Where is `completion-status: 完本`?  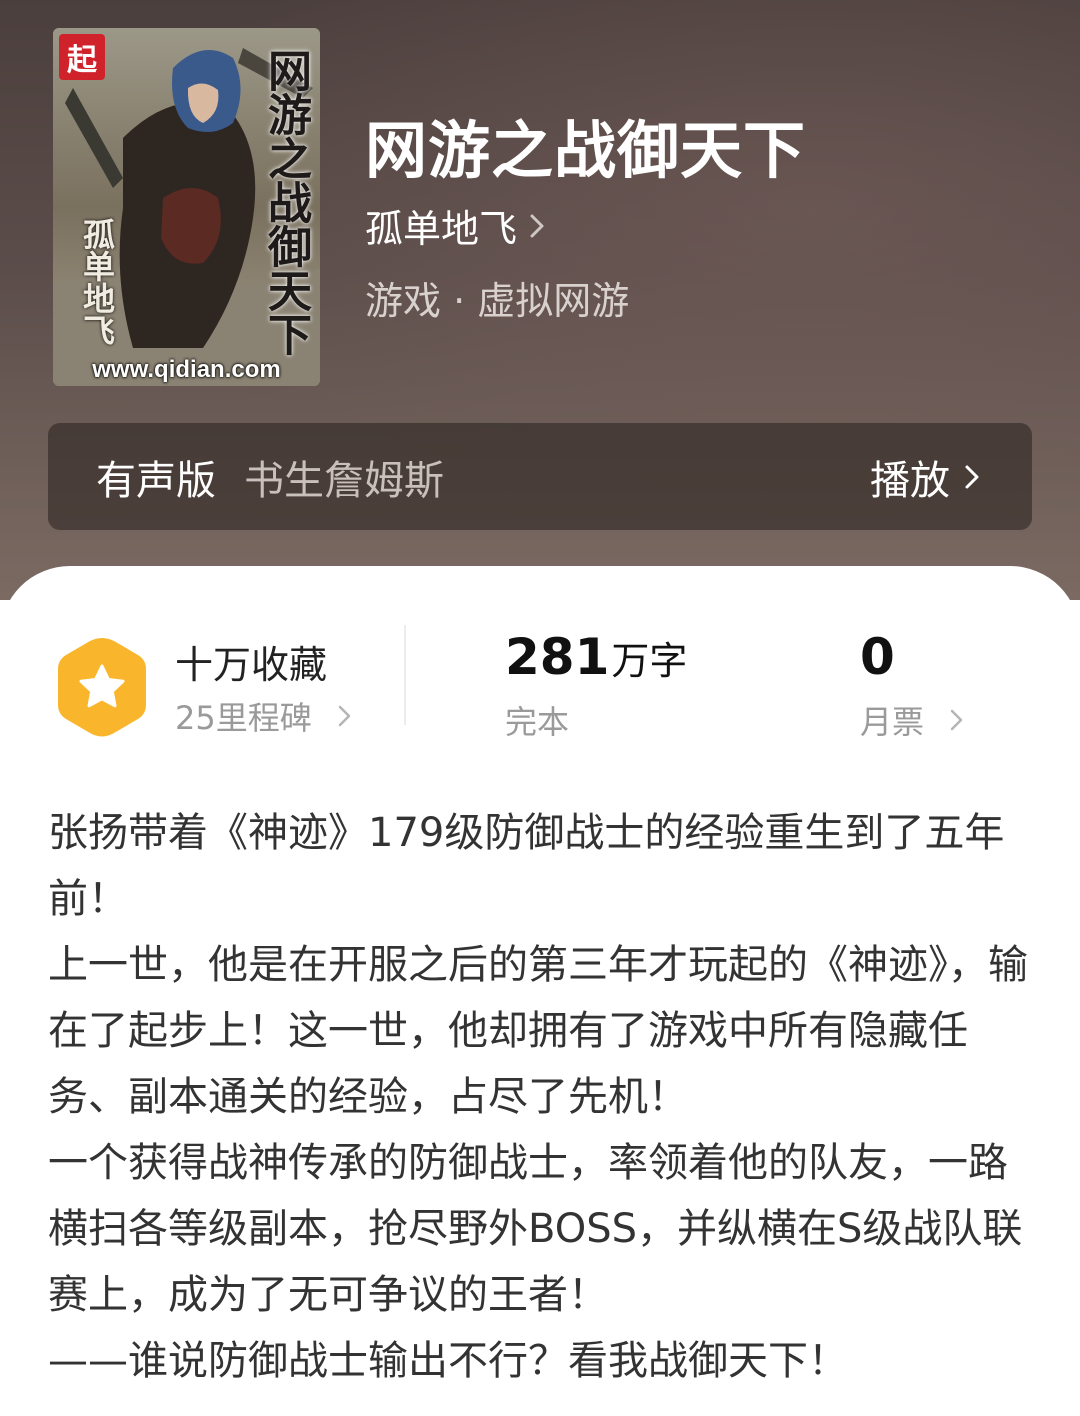
completion-status: 完本 is located at coordinates (537, 722).